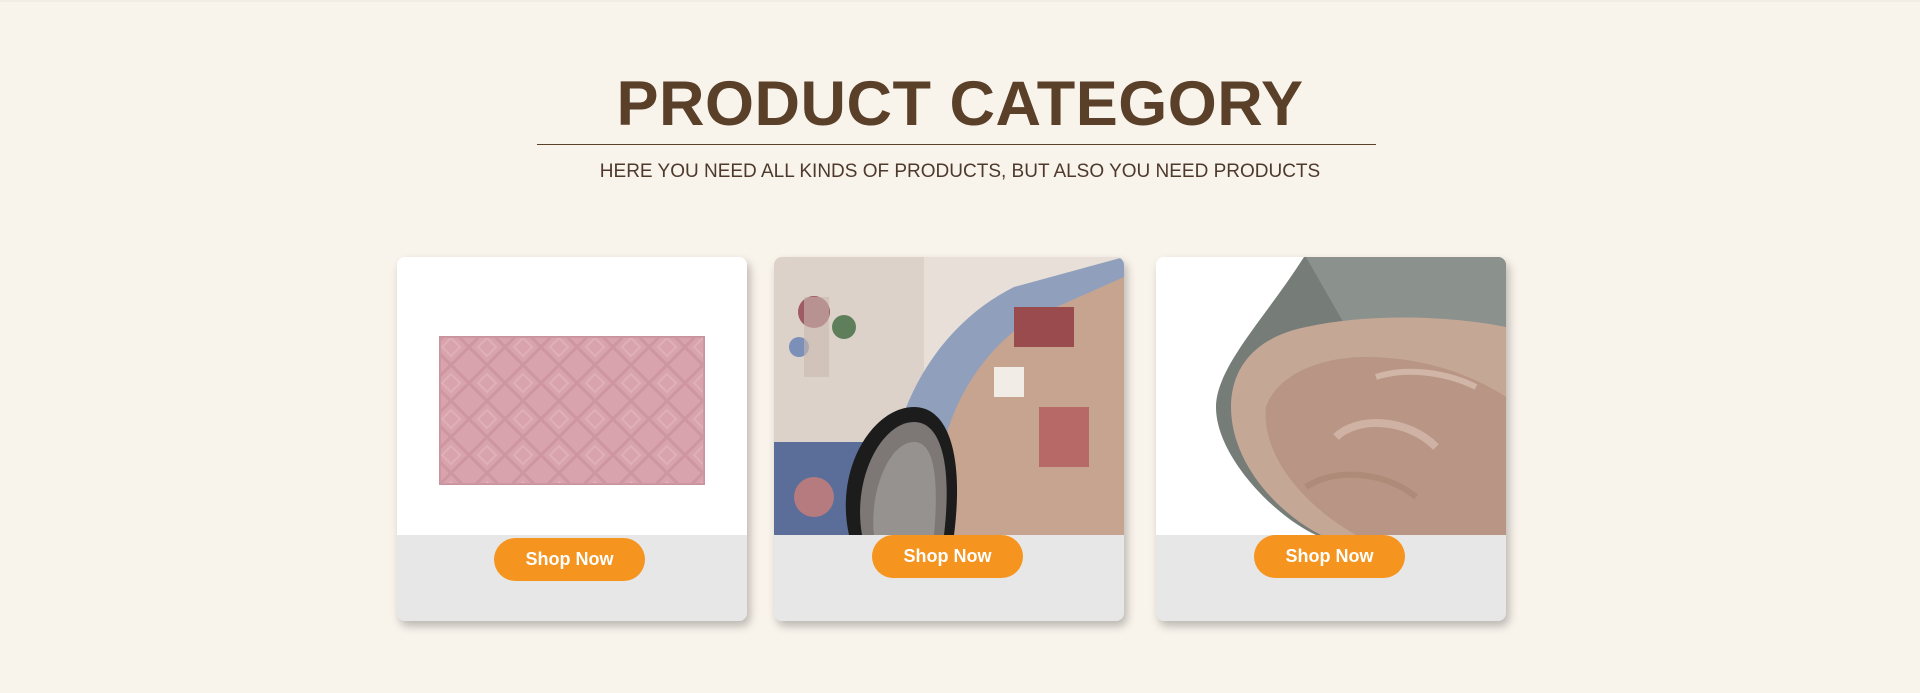  What do you see at coordinates (1331, 396) in the screenshot?
I see `gray-faux-fur-rug-image` at bounding box center [1331, 396].